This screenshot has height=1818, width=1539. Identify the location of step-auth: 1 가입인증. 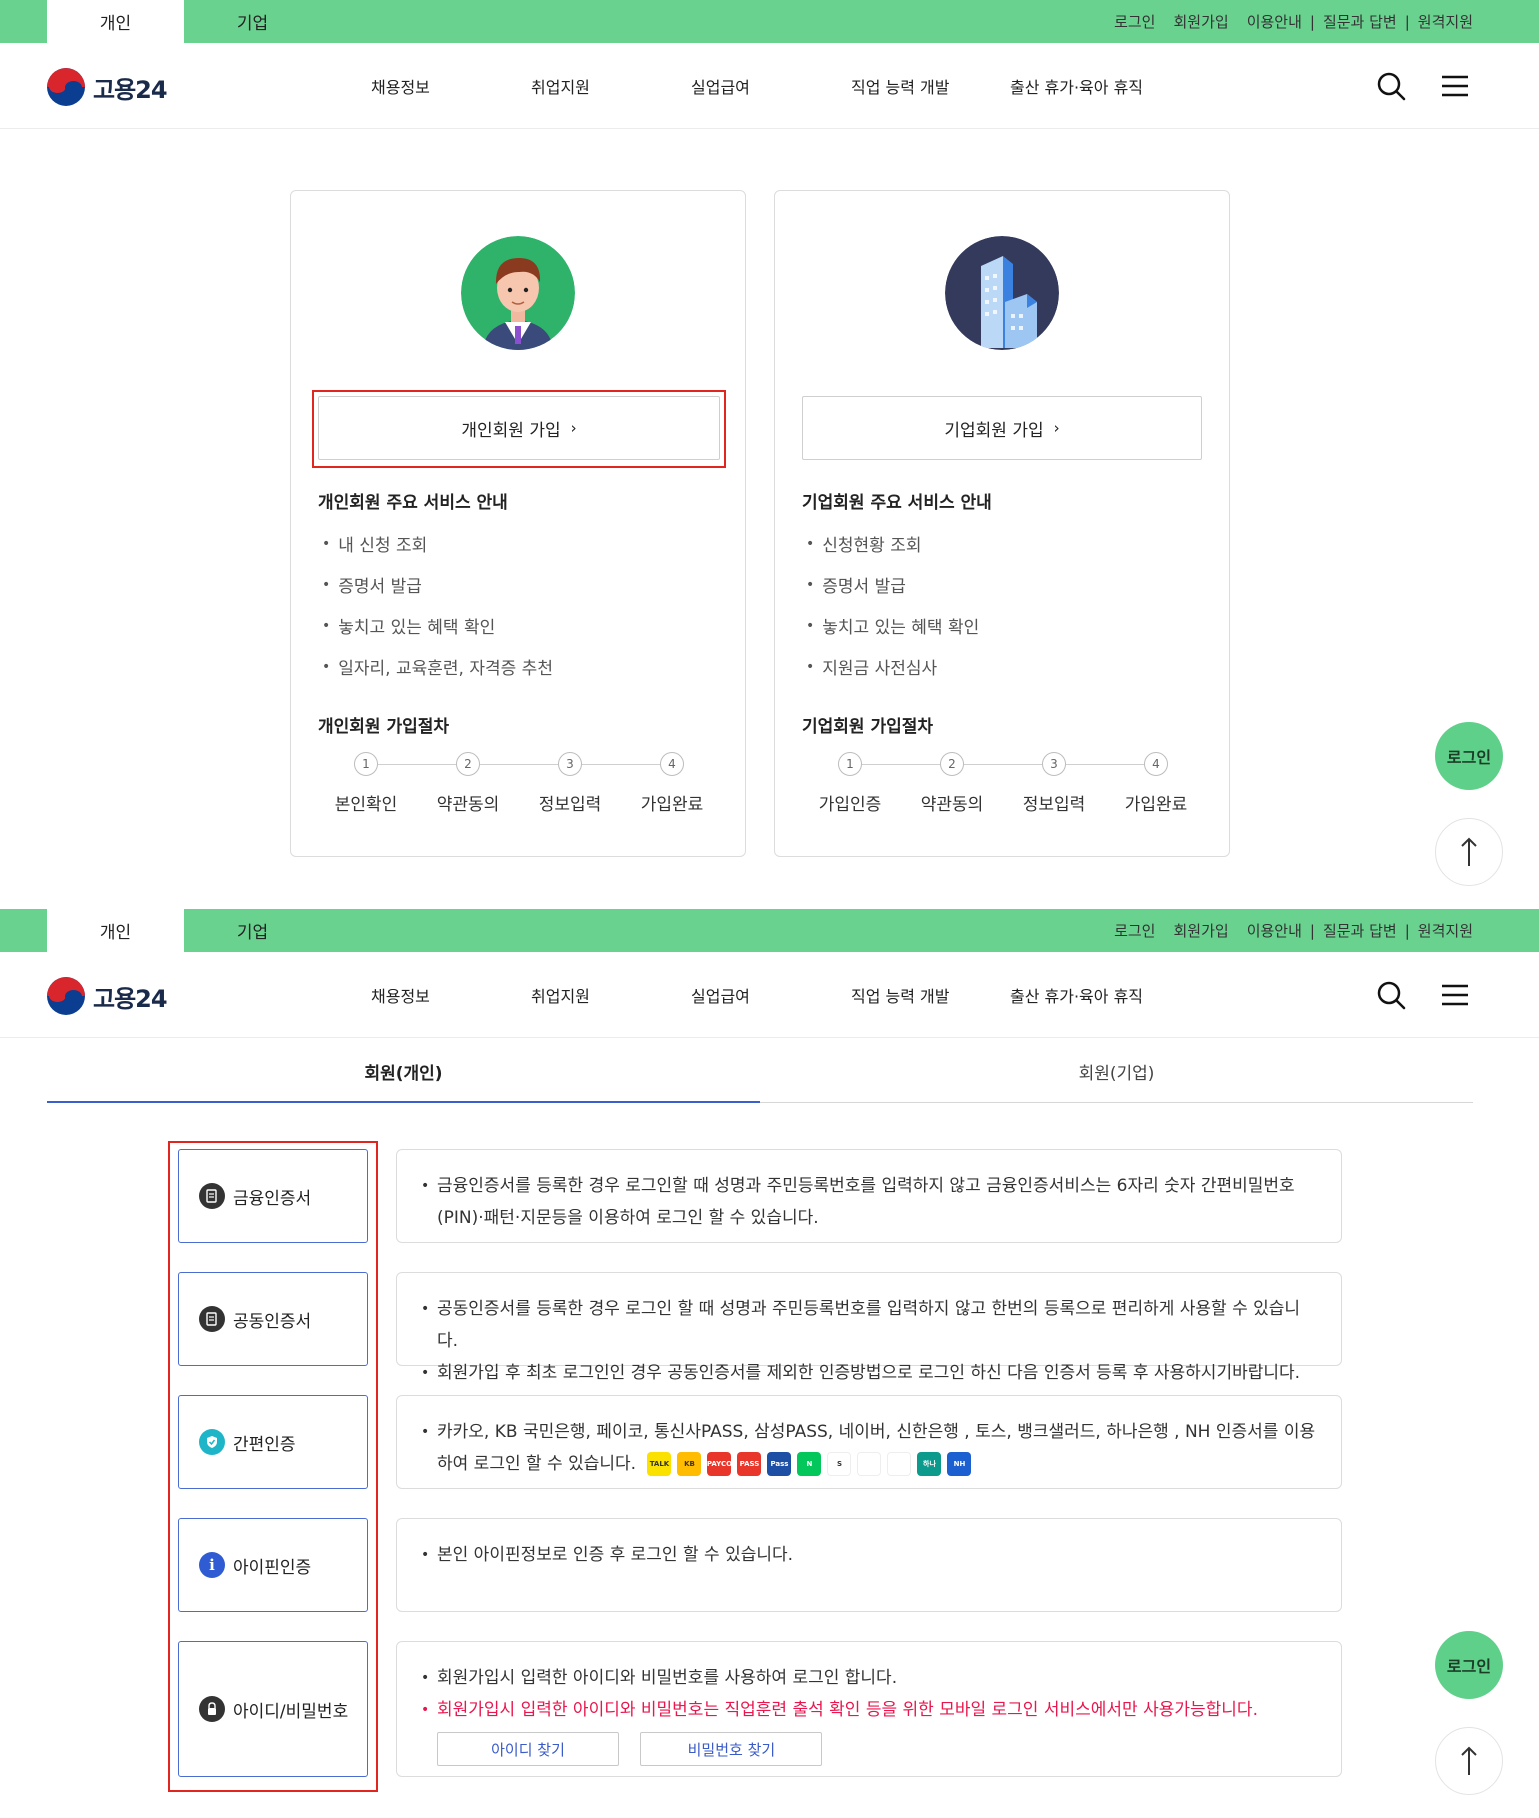
(850, 783).